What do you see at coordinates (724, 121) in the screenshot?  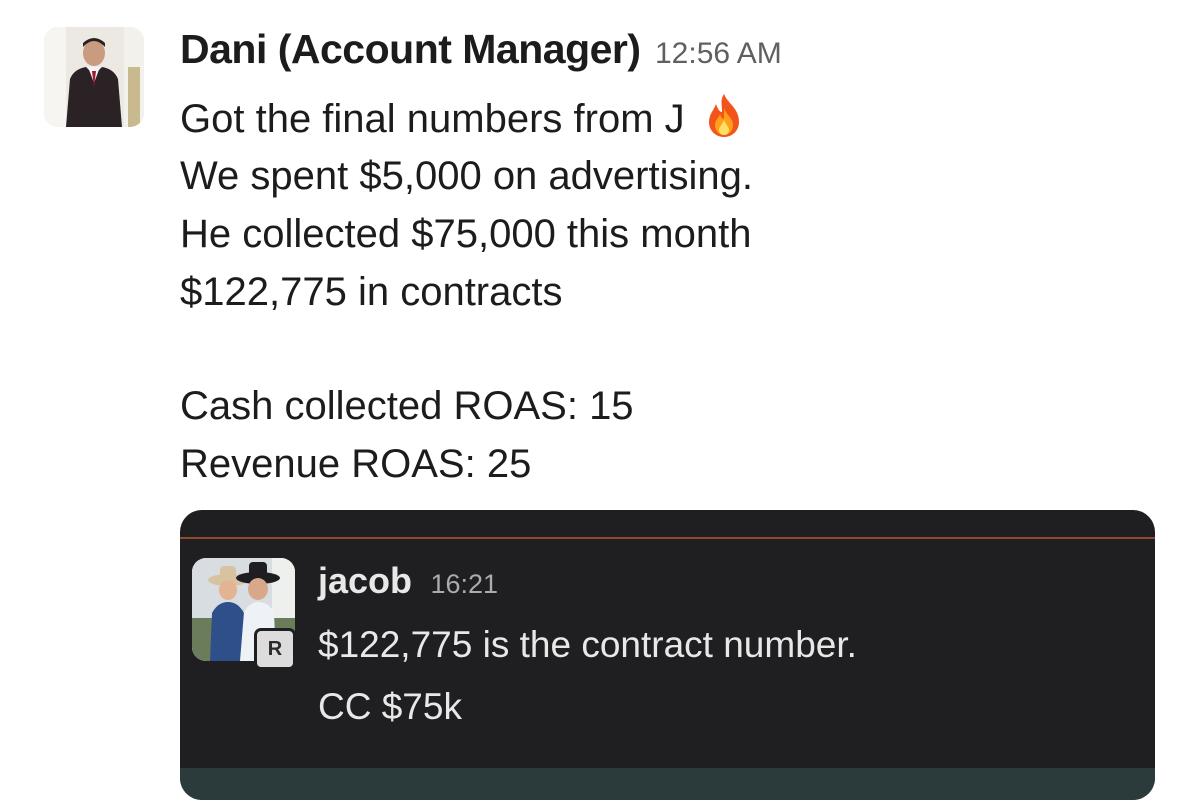 I see `fire-emoji-icon` at bounding box center [724, 121].